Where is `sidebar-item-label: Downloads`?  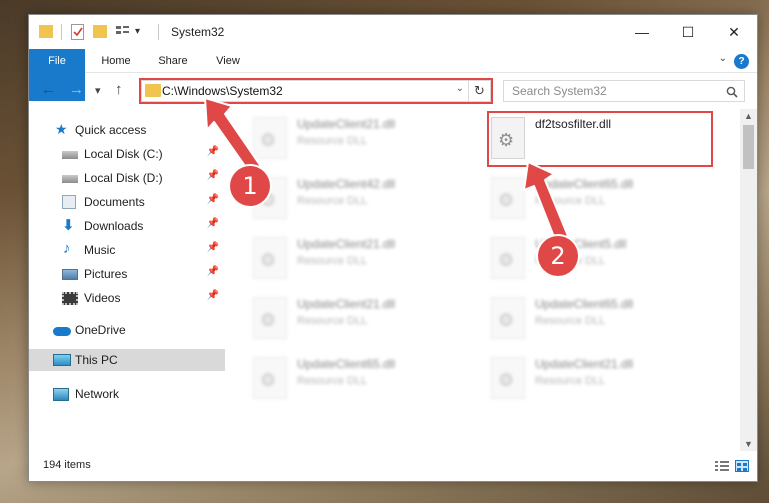
sidebar-item-label: Downloads is located at coordinates (114, 226).